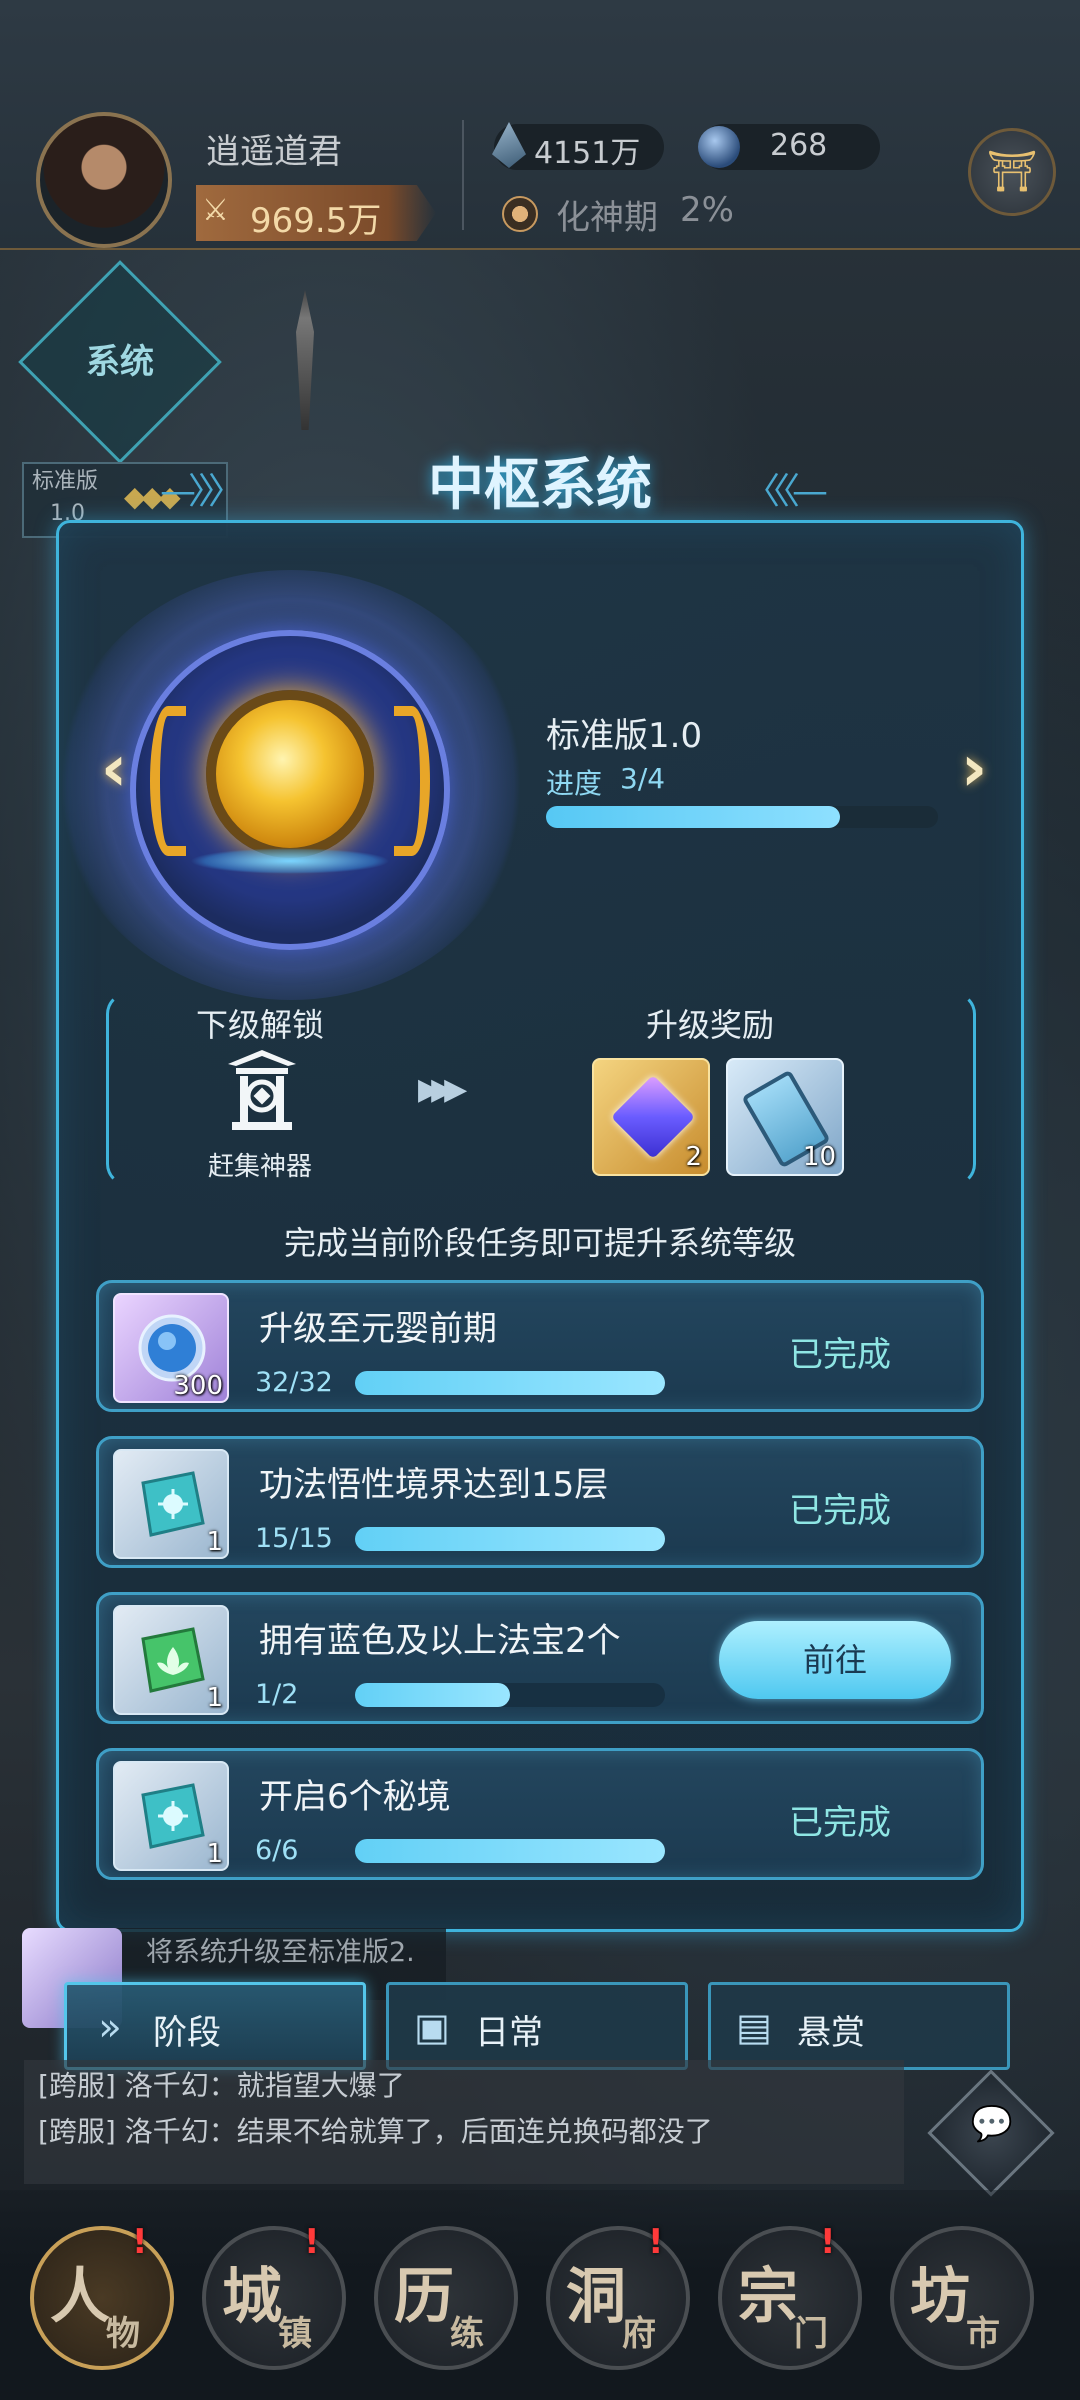  What do you see at coordinates (707, 210) in the screenshot?
I see `realm-percent: 2%` at bounding box center [707, 210].